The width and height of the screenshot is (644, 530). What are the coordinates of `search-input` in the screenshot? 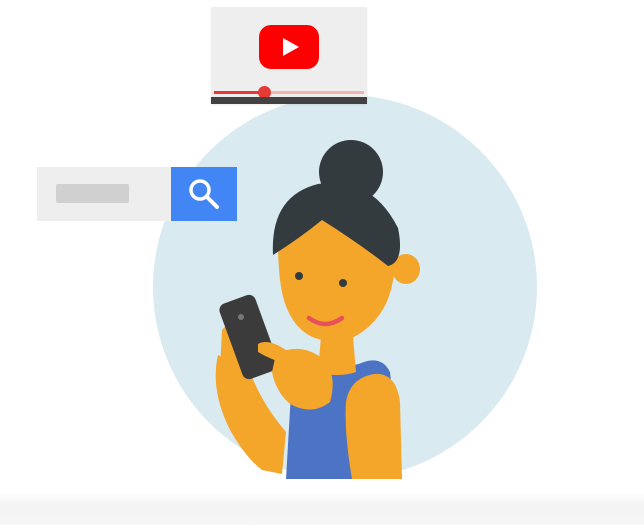 It's located at (92, 193).